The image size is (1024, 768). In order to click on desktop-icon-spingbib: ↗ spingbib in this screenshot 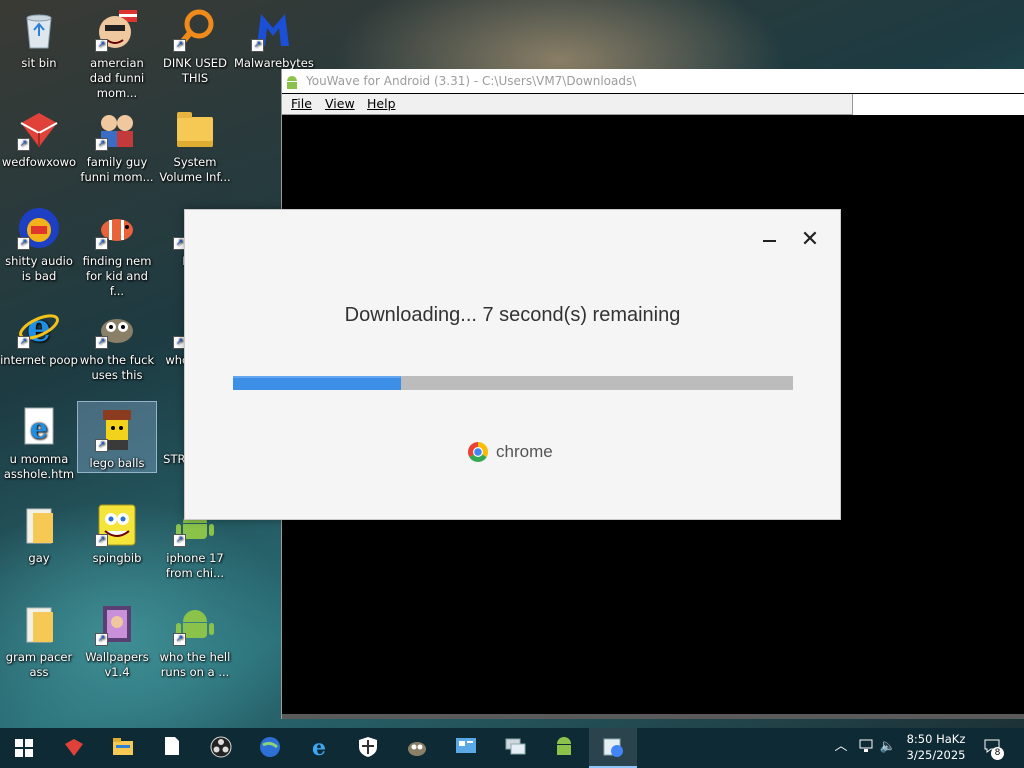, I will do `click(117, 531)`.